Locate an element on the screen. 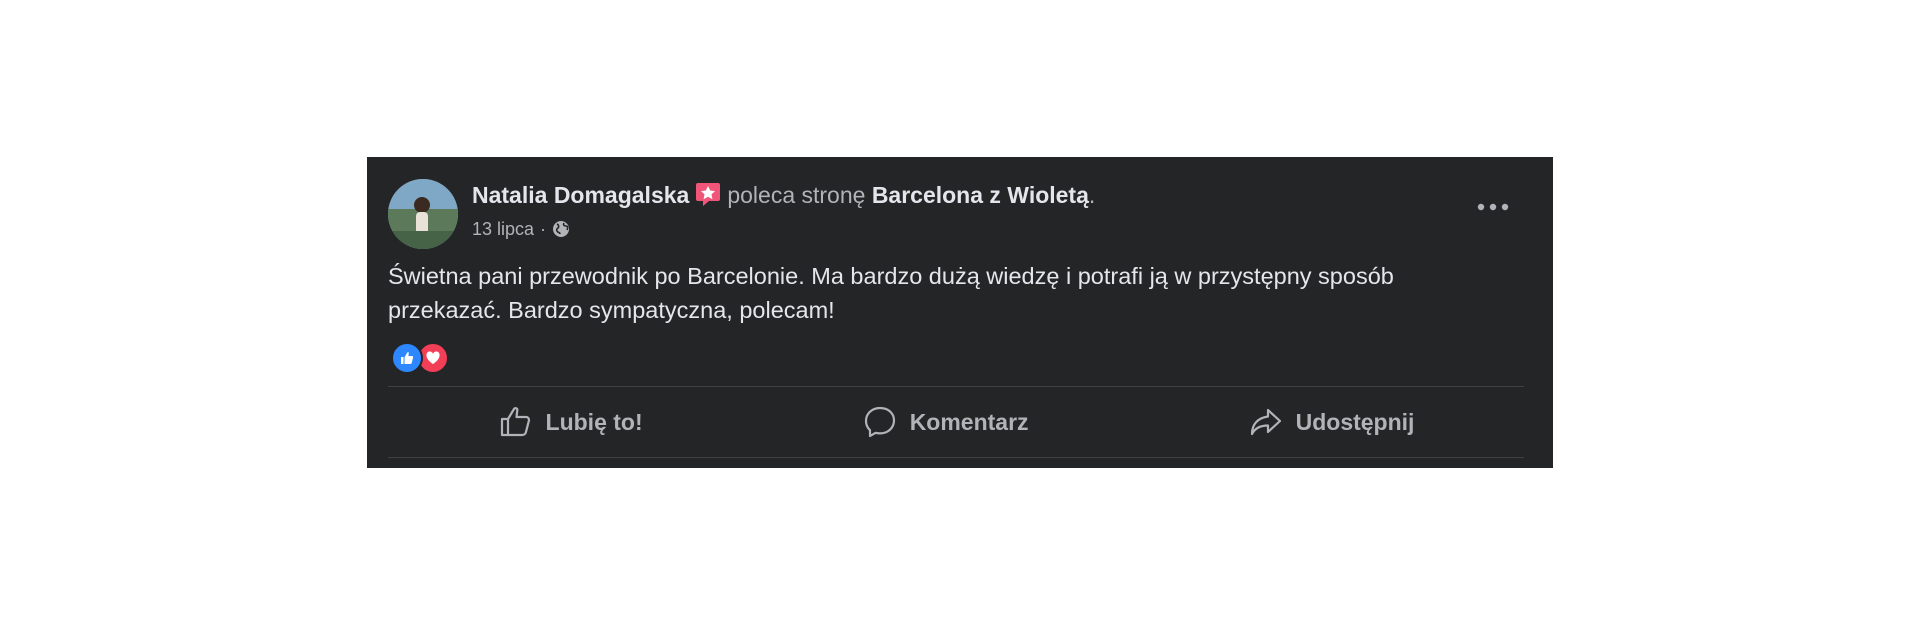 Image resolution: width=1920 pixels, height=627 pixels. like-button: Lubię to! is located at coordinates (570, 422).